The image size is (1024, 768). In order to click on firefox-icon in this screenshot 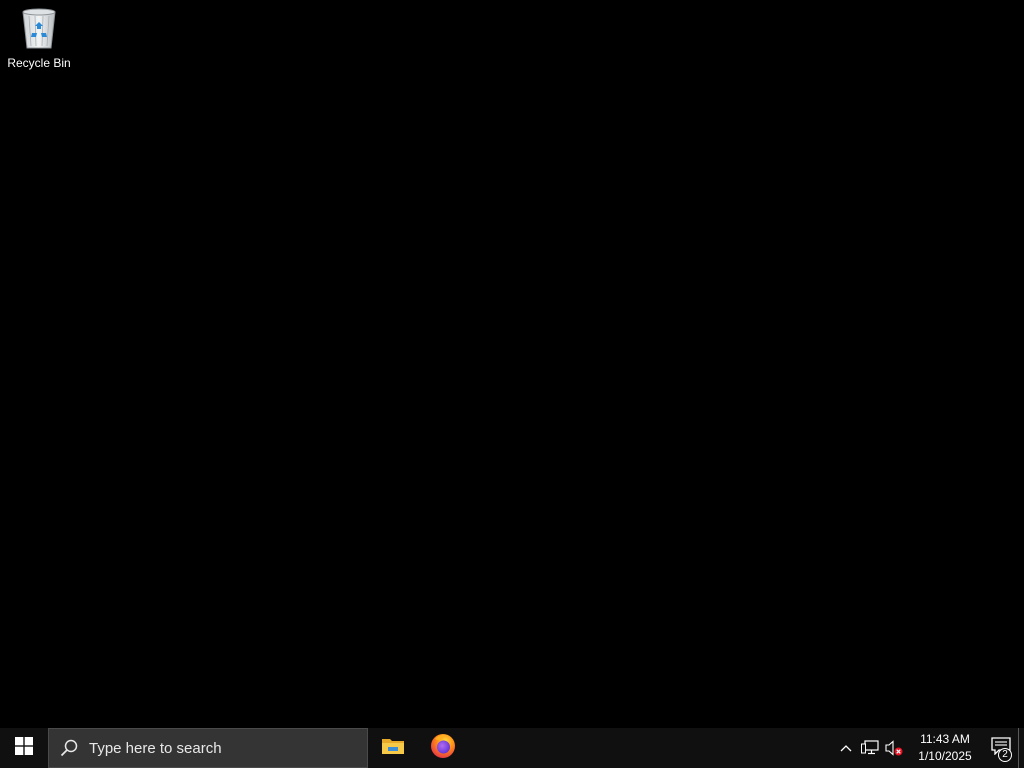, I will do `click(443, 748)`.